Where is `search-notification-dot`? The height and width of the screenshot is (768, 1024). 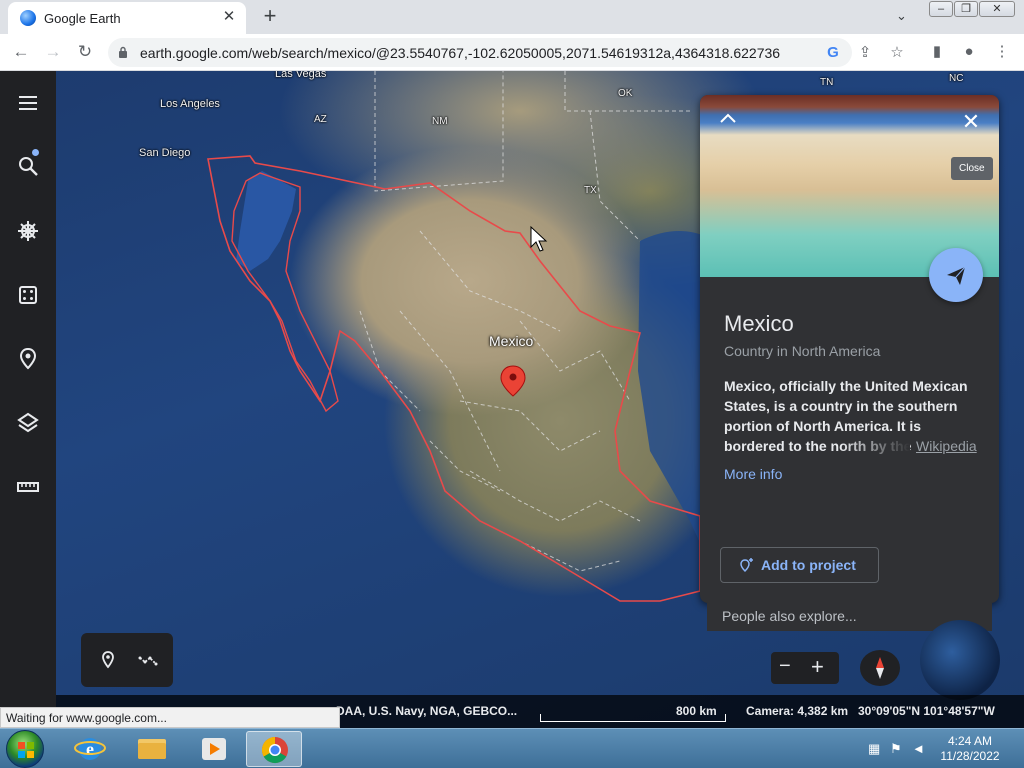 search-notification-dot is located at coordinates (35, 152).